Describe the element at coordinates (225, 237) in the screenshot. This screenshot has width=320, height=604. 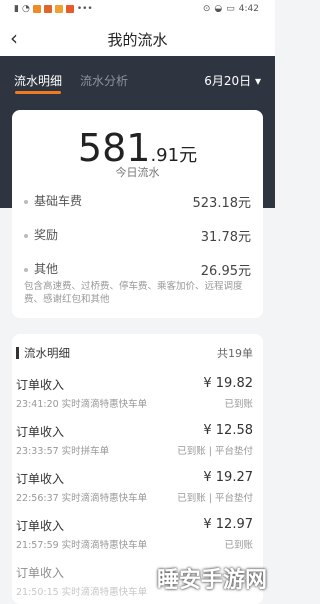
I see `row-value: 31.78元` at that location.